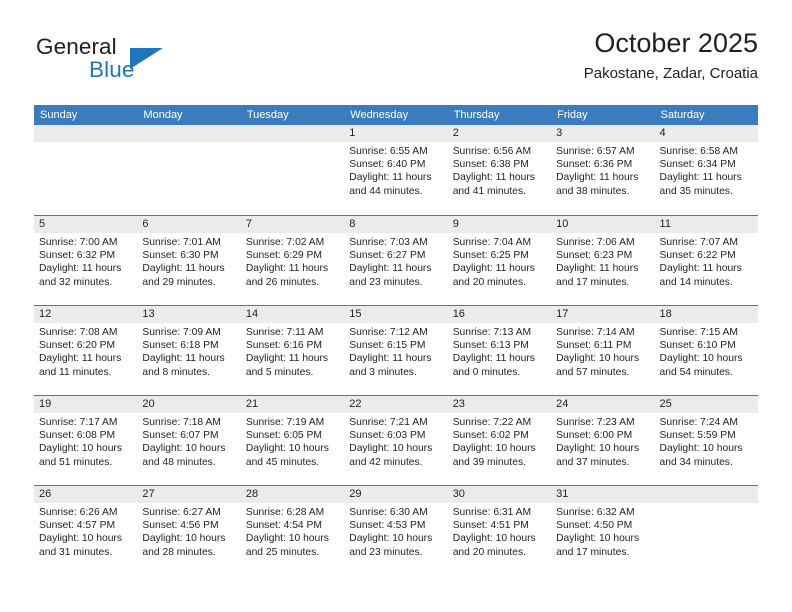 This screenshot has height=612, width=792. I want to click on daylight-text: Daylight: 11 hours and 26 minutes., so click(287, 275).